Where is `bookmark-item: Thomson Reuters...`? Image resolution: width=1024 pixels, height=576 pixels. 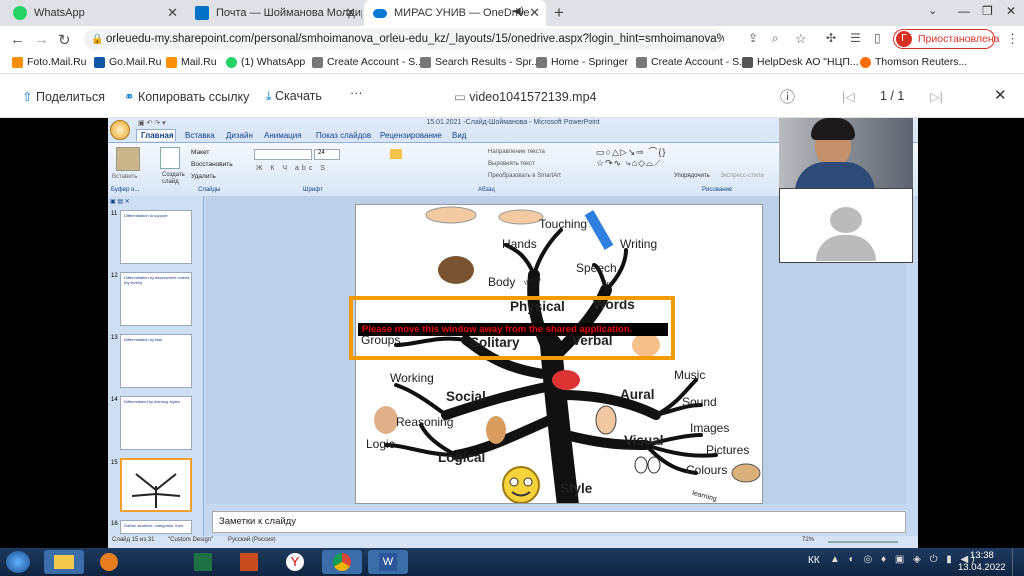 bookmark-item: Thomson Reuters... is located at coordinates (913, 62).